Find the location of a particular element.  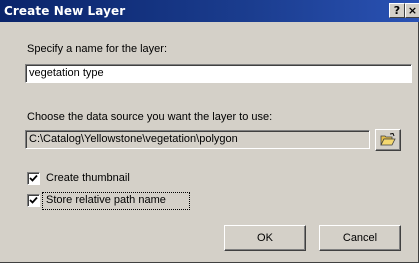

help-icon: ? is located at coordinates (397, 10).